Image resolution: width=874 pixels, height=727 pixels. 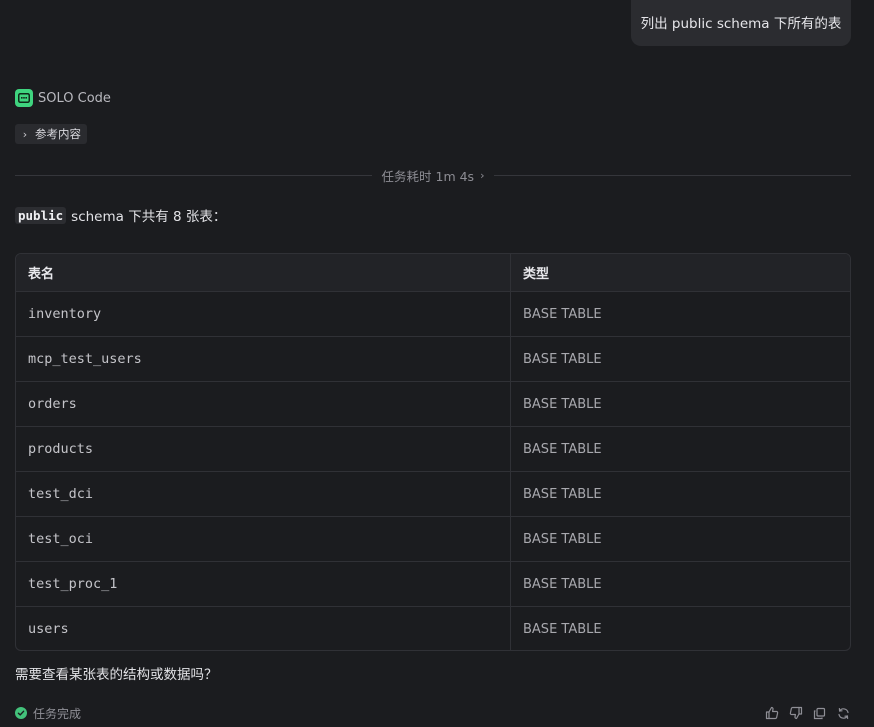 I want to click on inline-code: public, so click(x=41, y=215).